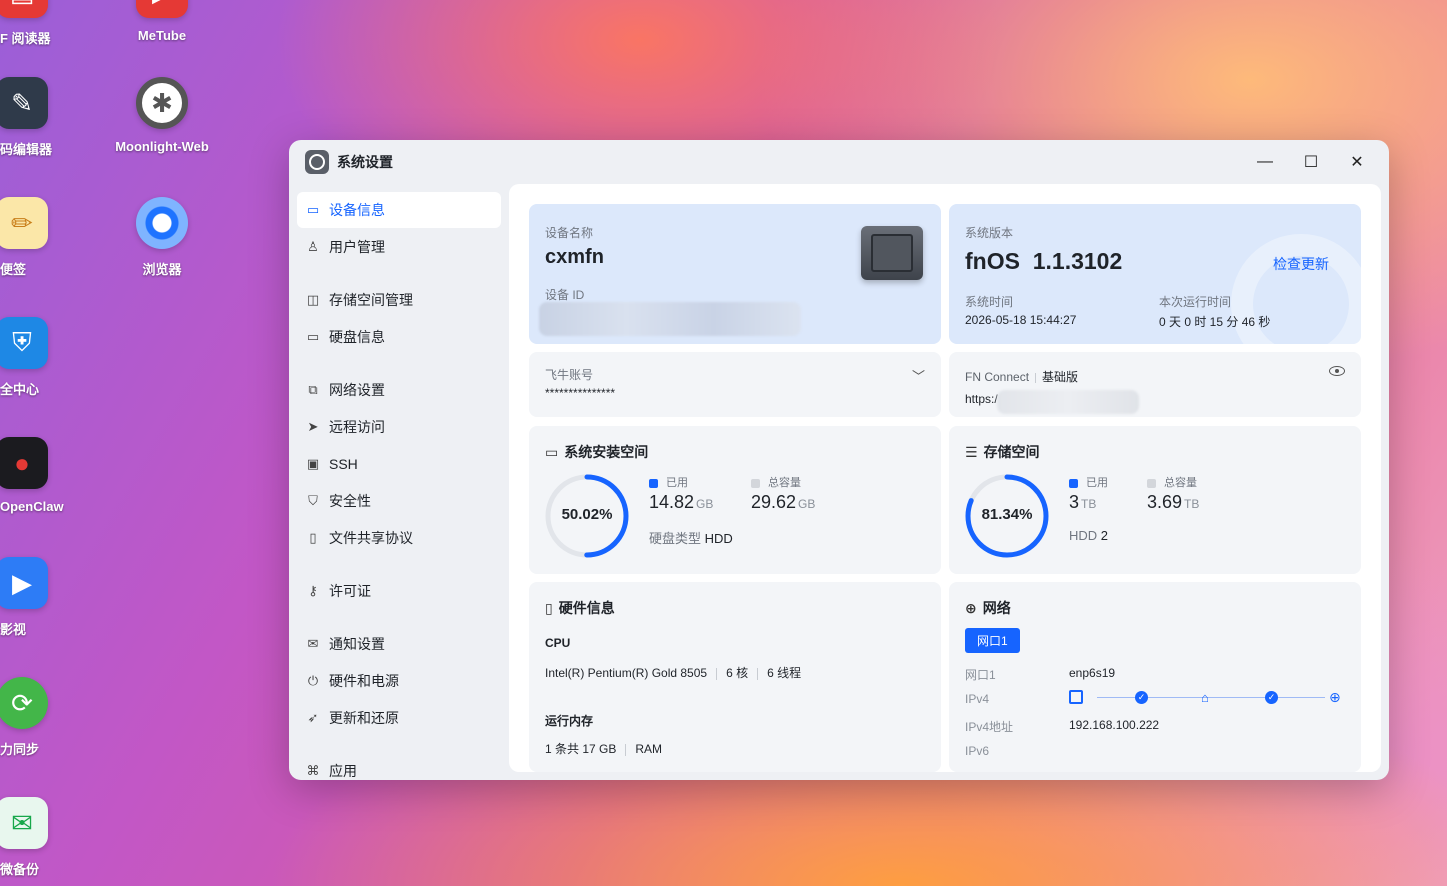 The image size is (1447, 886). What do you see at coordinates (357, 337) in the screenshot?
I see `sidebar-item-label: 硬盘信息` at bounding box center [357, 337].